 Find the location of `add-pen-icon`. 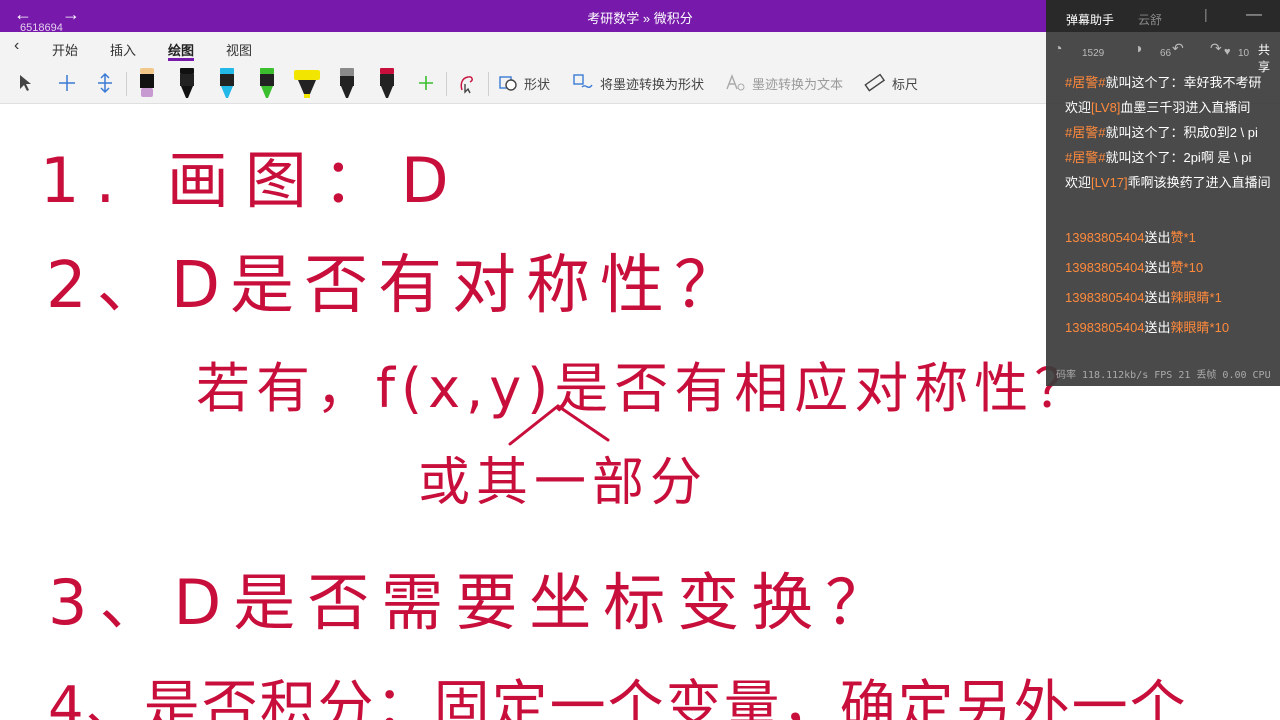

add-pen-icon is located at coordinates (426, 83).